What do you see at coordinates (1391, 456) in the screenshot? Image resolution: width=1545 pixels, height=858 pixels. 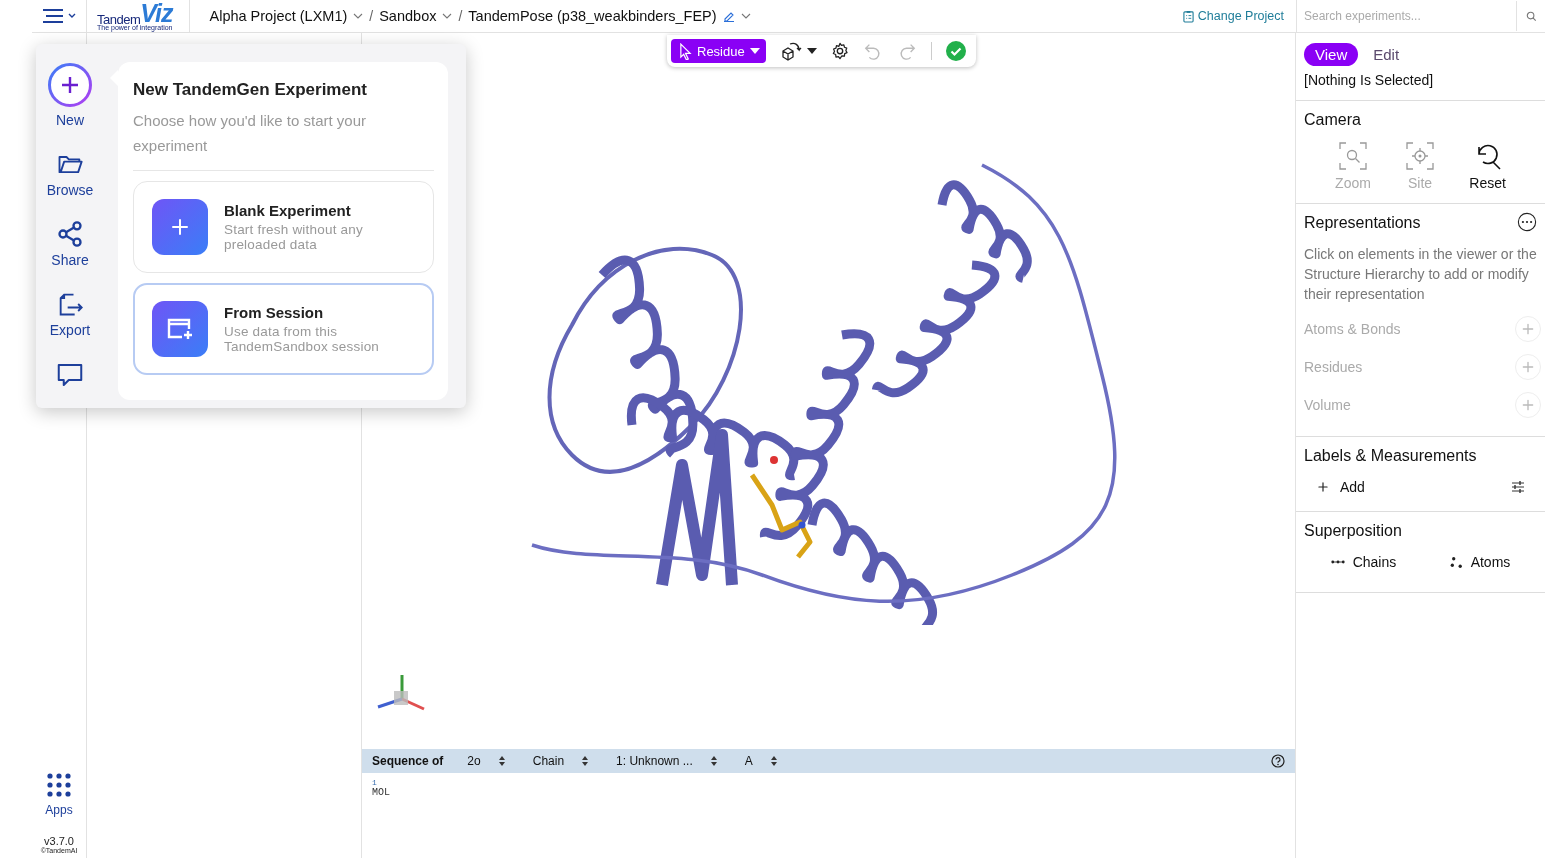 I see `section-title: Labels & Measurements` at bounding box center [1391, 456].